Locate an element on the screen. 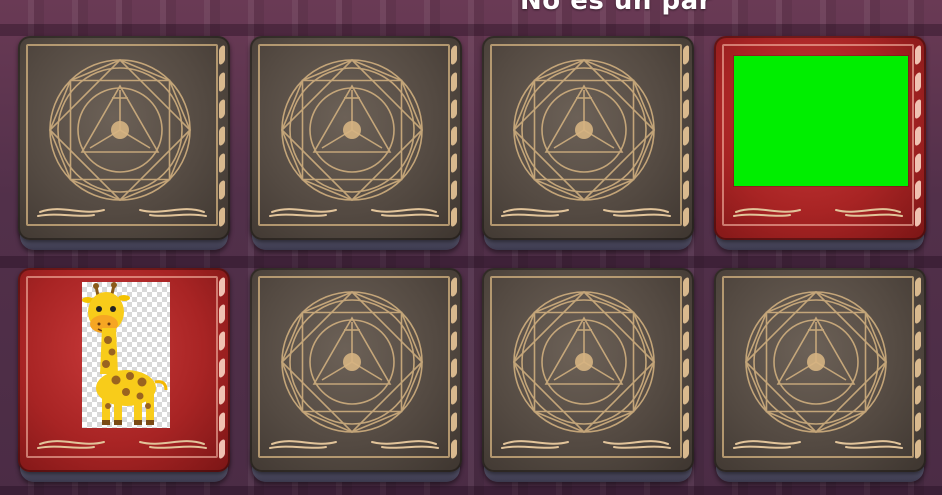  shelf-band-top is located at coordinates (471, 30).